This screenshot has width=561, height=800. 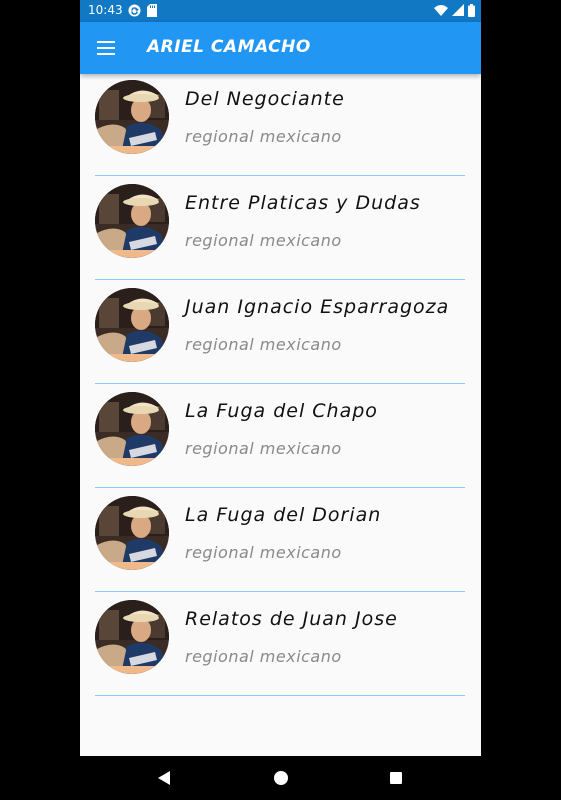 What do you see at coordinates (303, 203) in the screenshot?
I see `song-title: Entre Platicas y Dudas` at bounding box center [303, 203].